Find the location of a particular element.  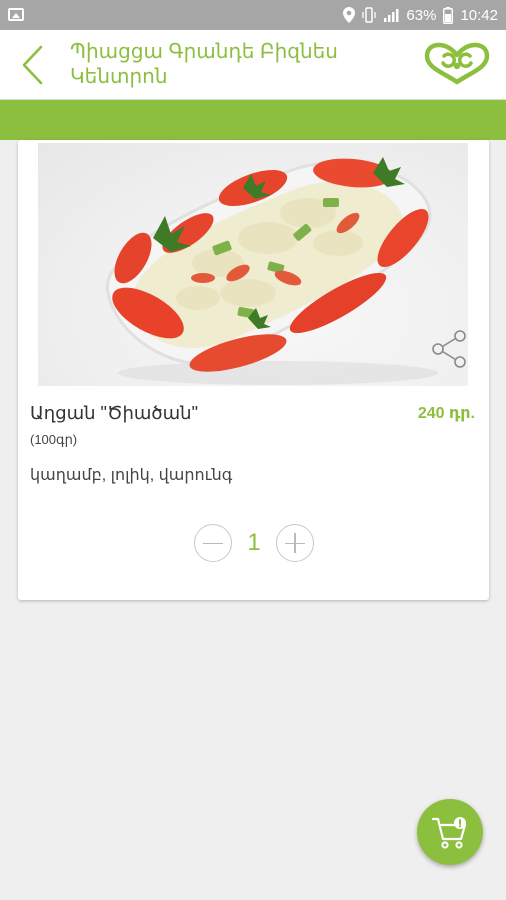

quantity-value: 1 is located at coordinates (254, 542).